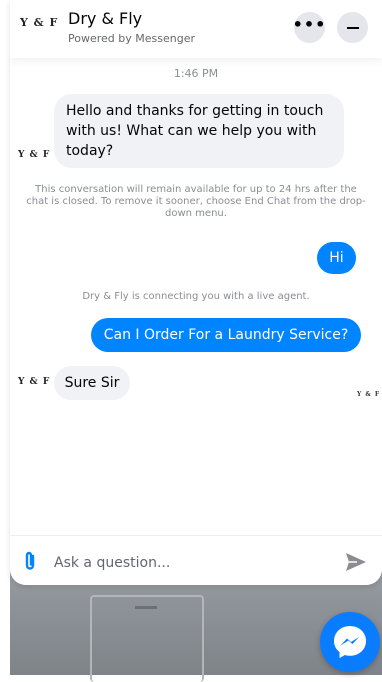 The height and width of the screenshot is (682, 382). I want to click on more-icon: •••, so click(309, 24).